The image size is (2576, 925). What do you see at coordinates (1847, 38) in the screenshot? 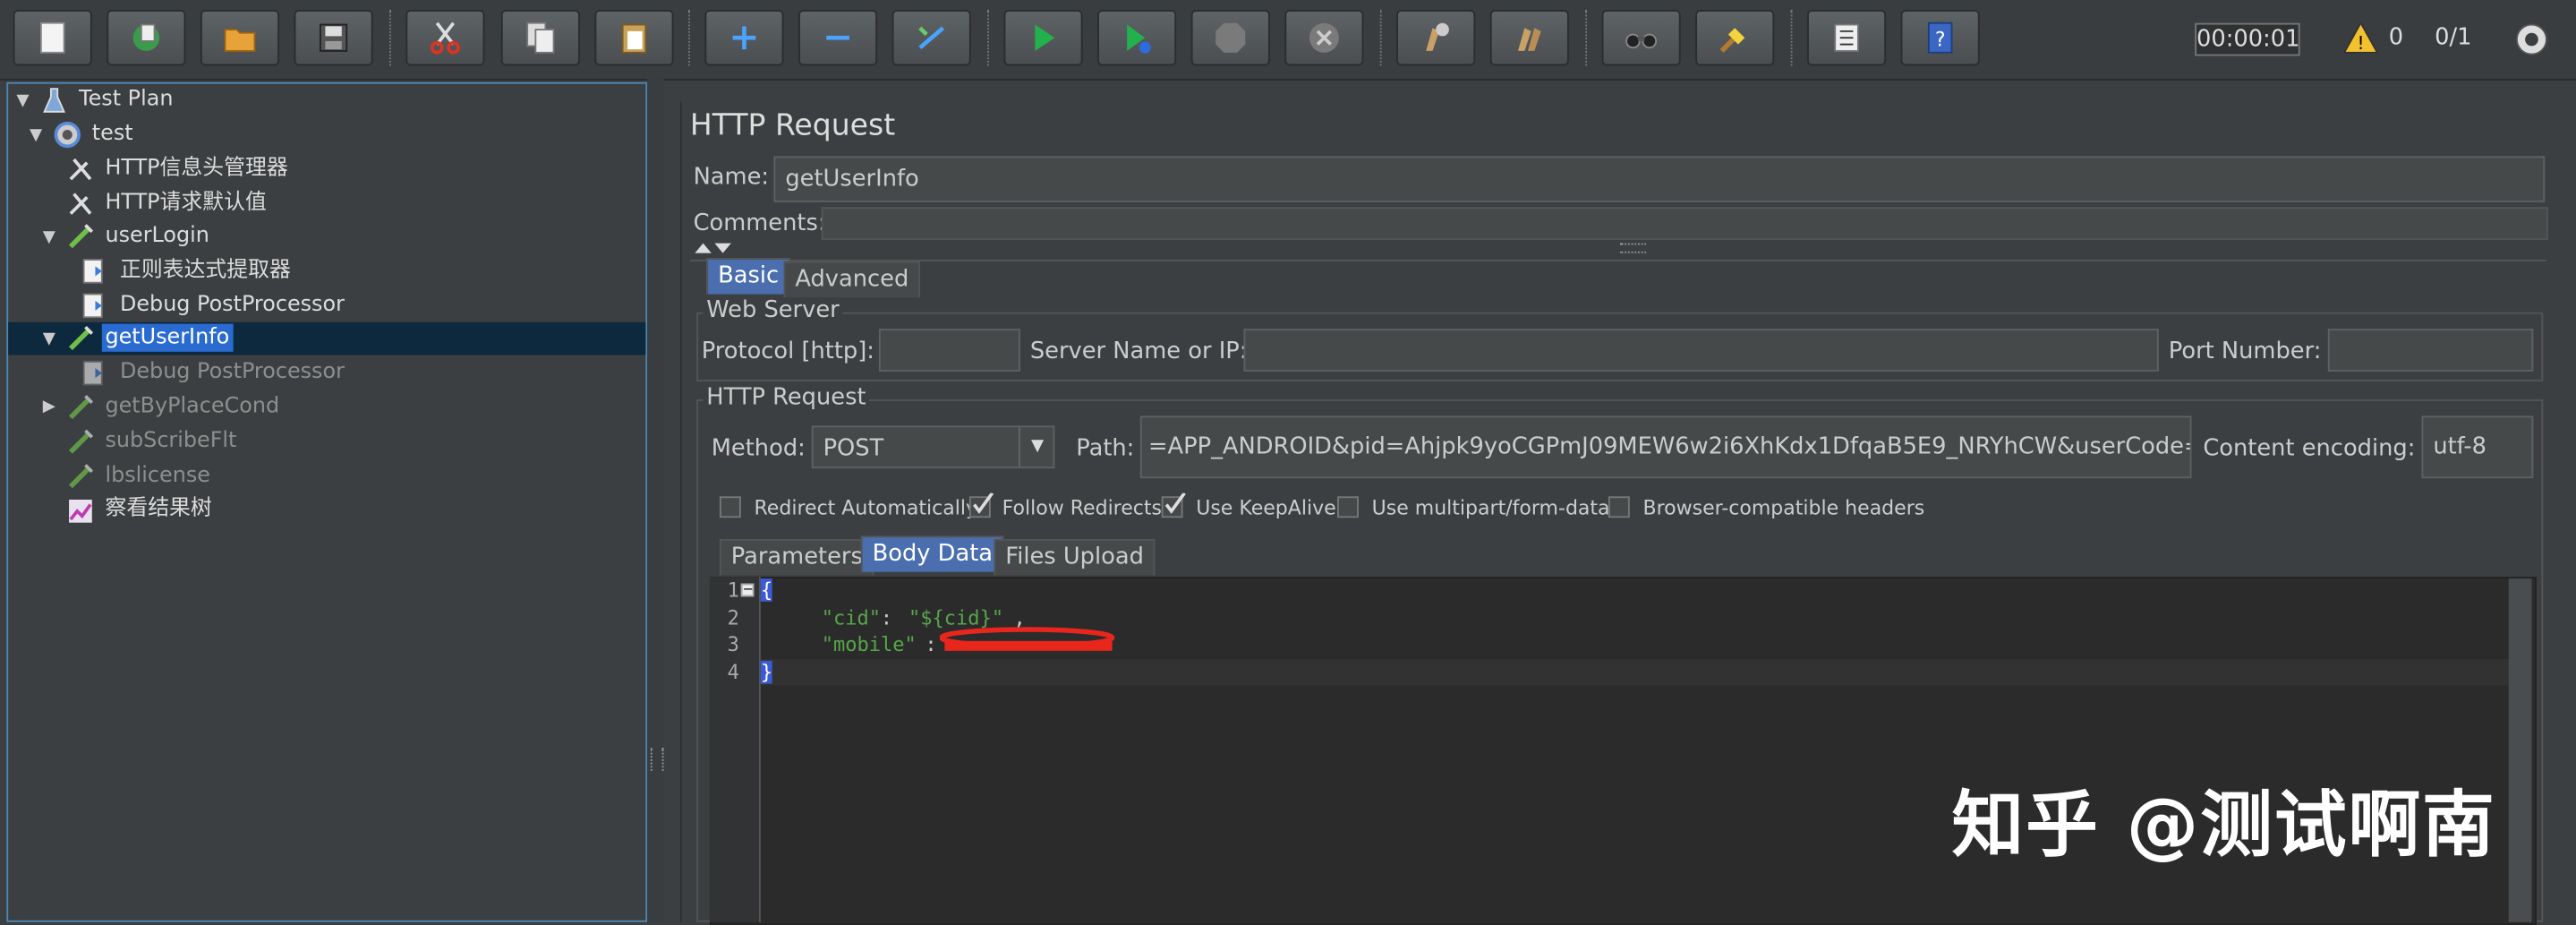
I see `function-helper-icon` at bounding box center [1847, 38].